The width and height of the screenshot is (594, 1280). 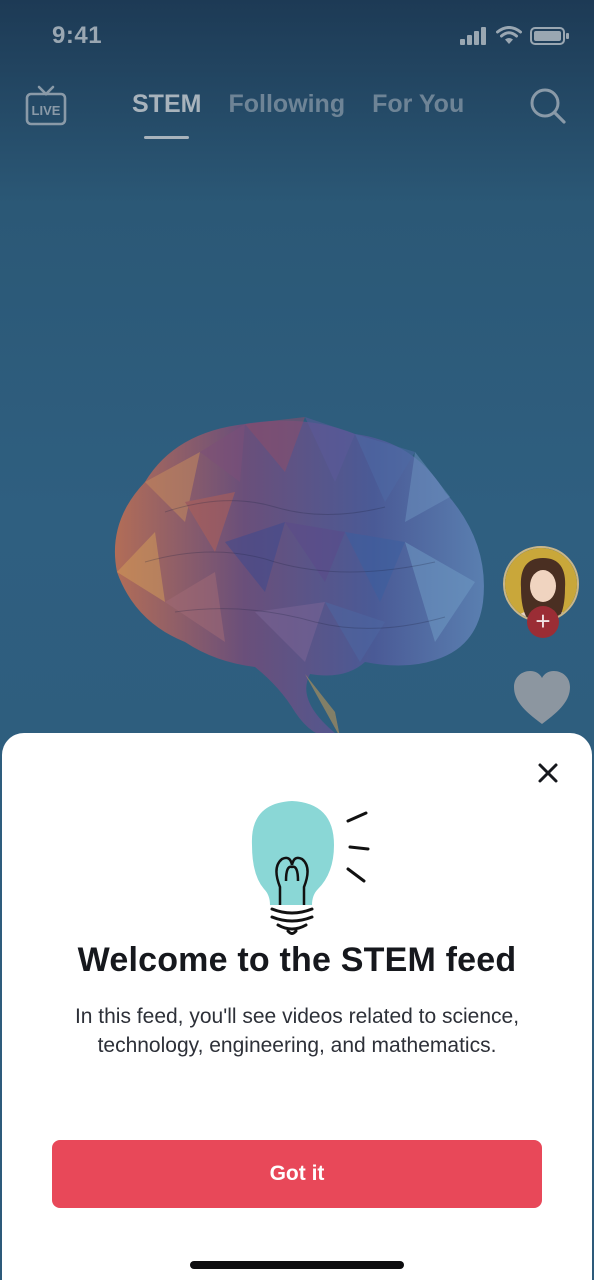 I want to click on close-button, so click(x=548, y=773).